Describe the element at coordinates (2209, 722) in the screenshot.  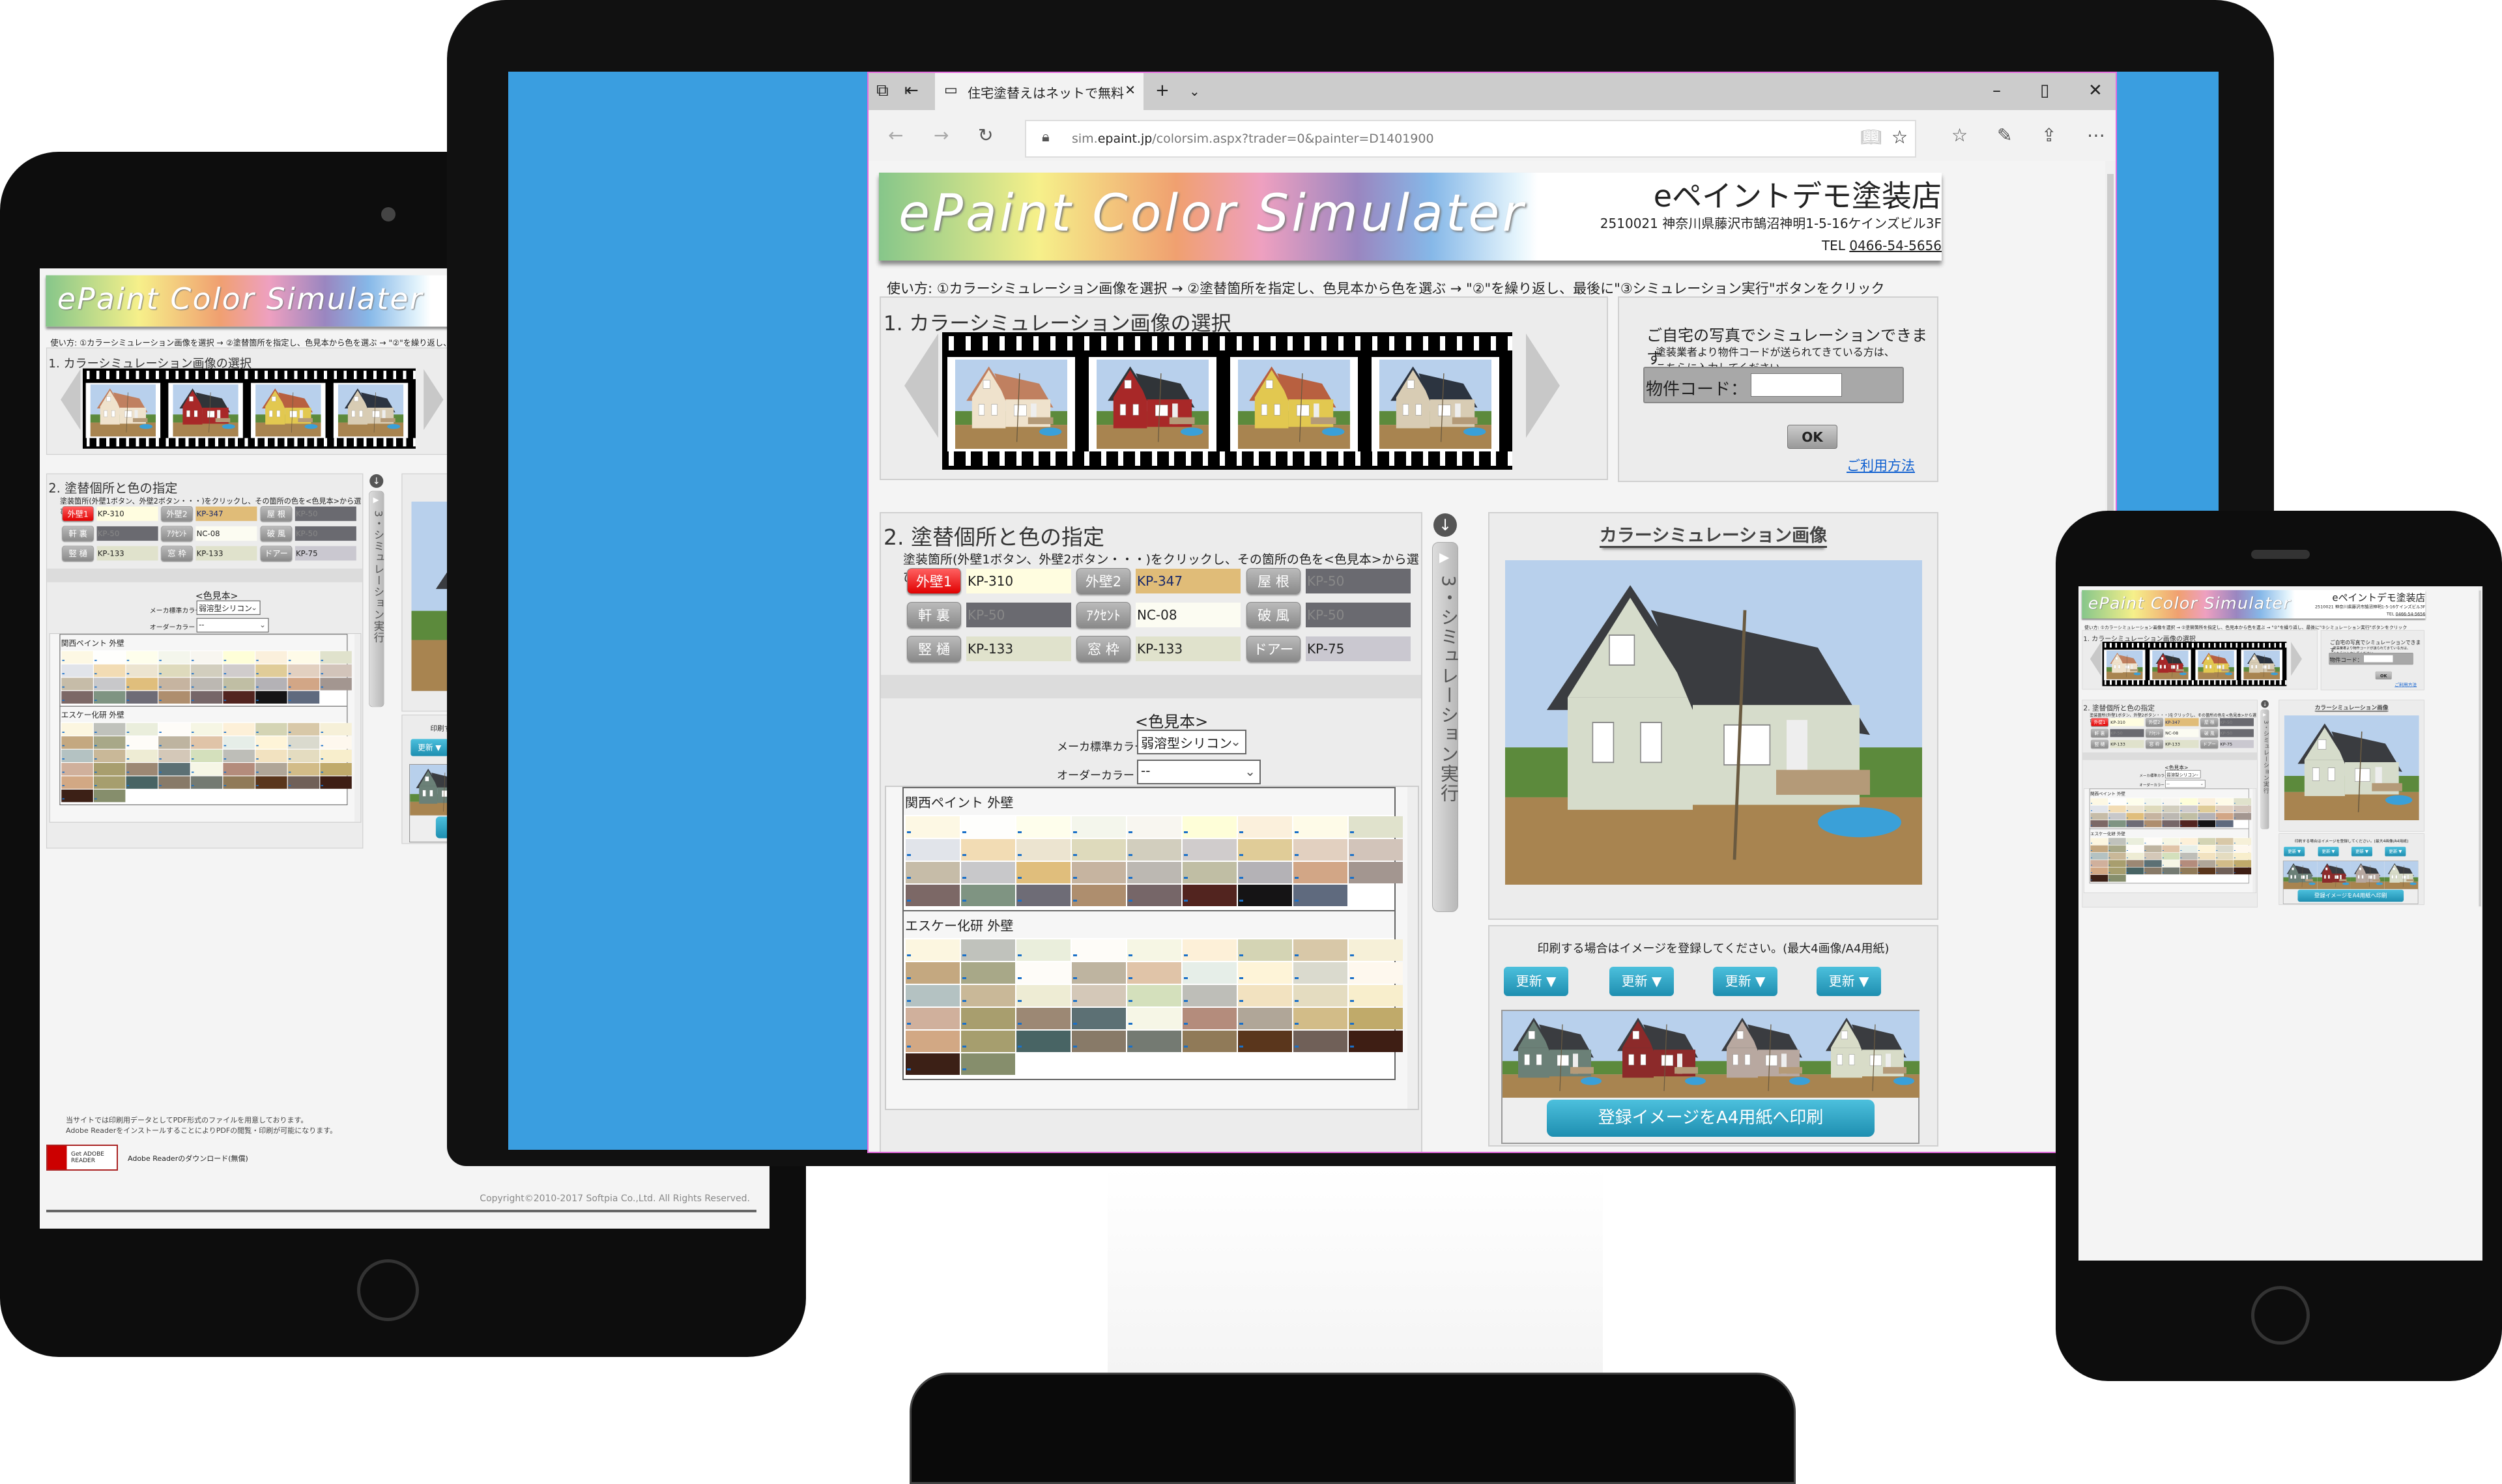
I see `part-button: 屋 根` at that location.